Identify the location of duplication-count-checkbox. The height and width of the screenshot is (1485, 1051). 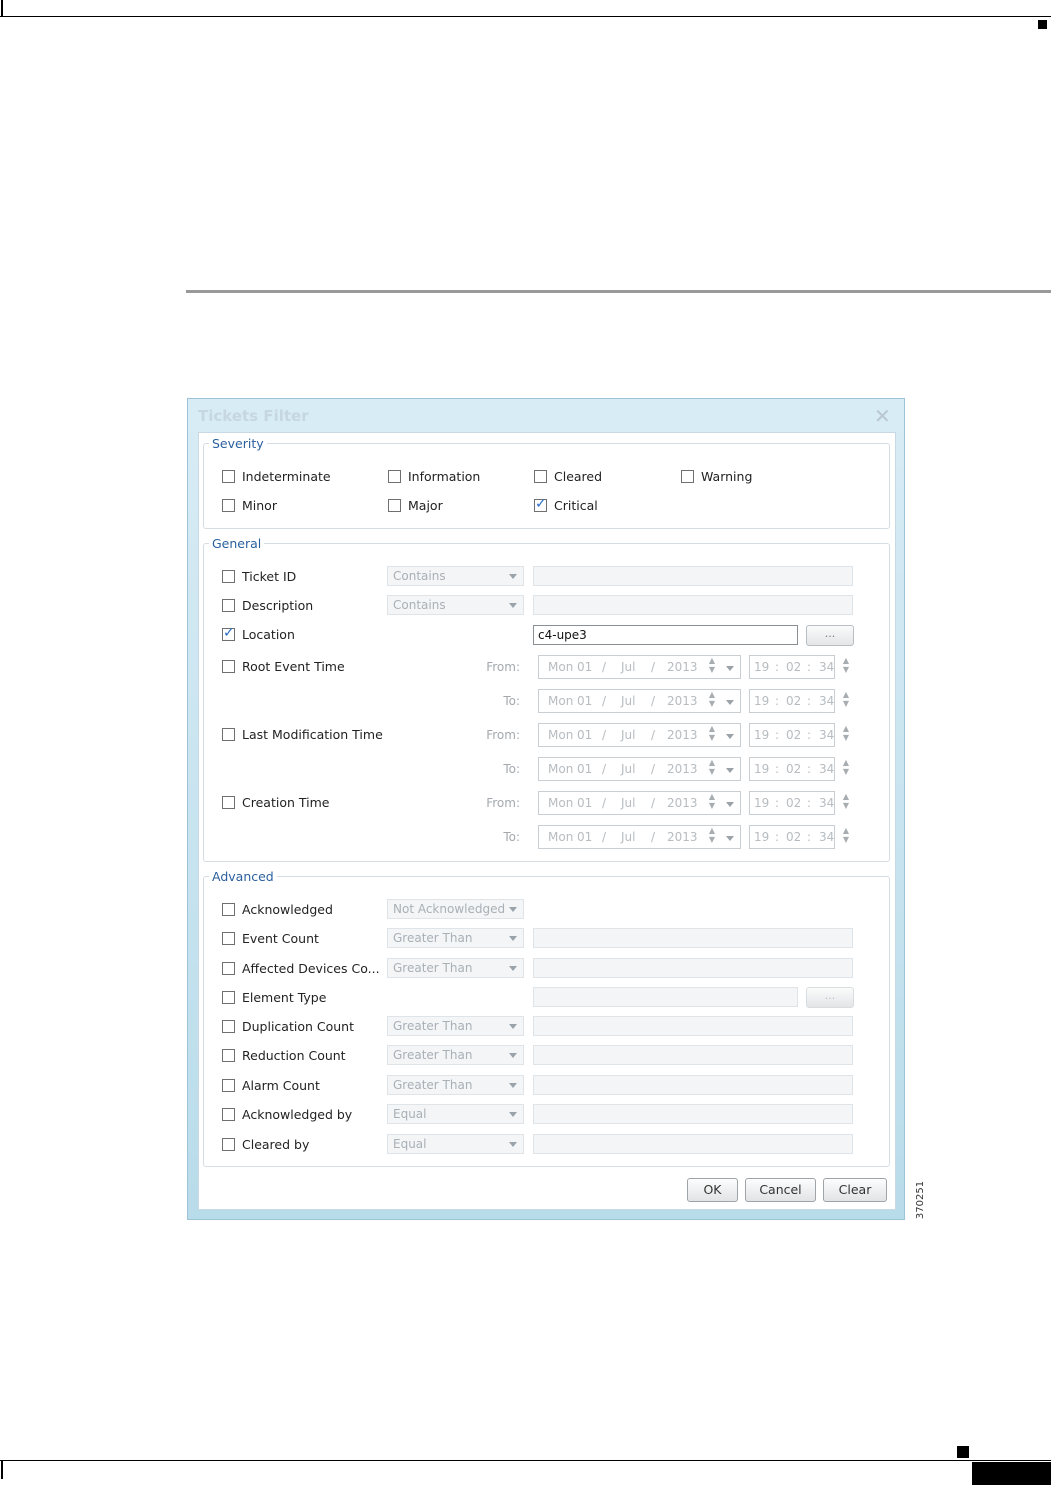
(228, 1026).